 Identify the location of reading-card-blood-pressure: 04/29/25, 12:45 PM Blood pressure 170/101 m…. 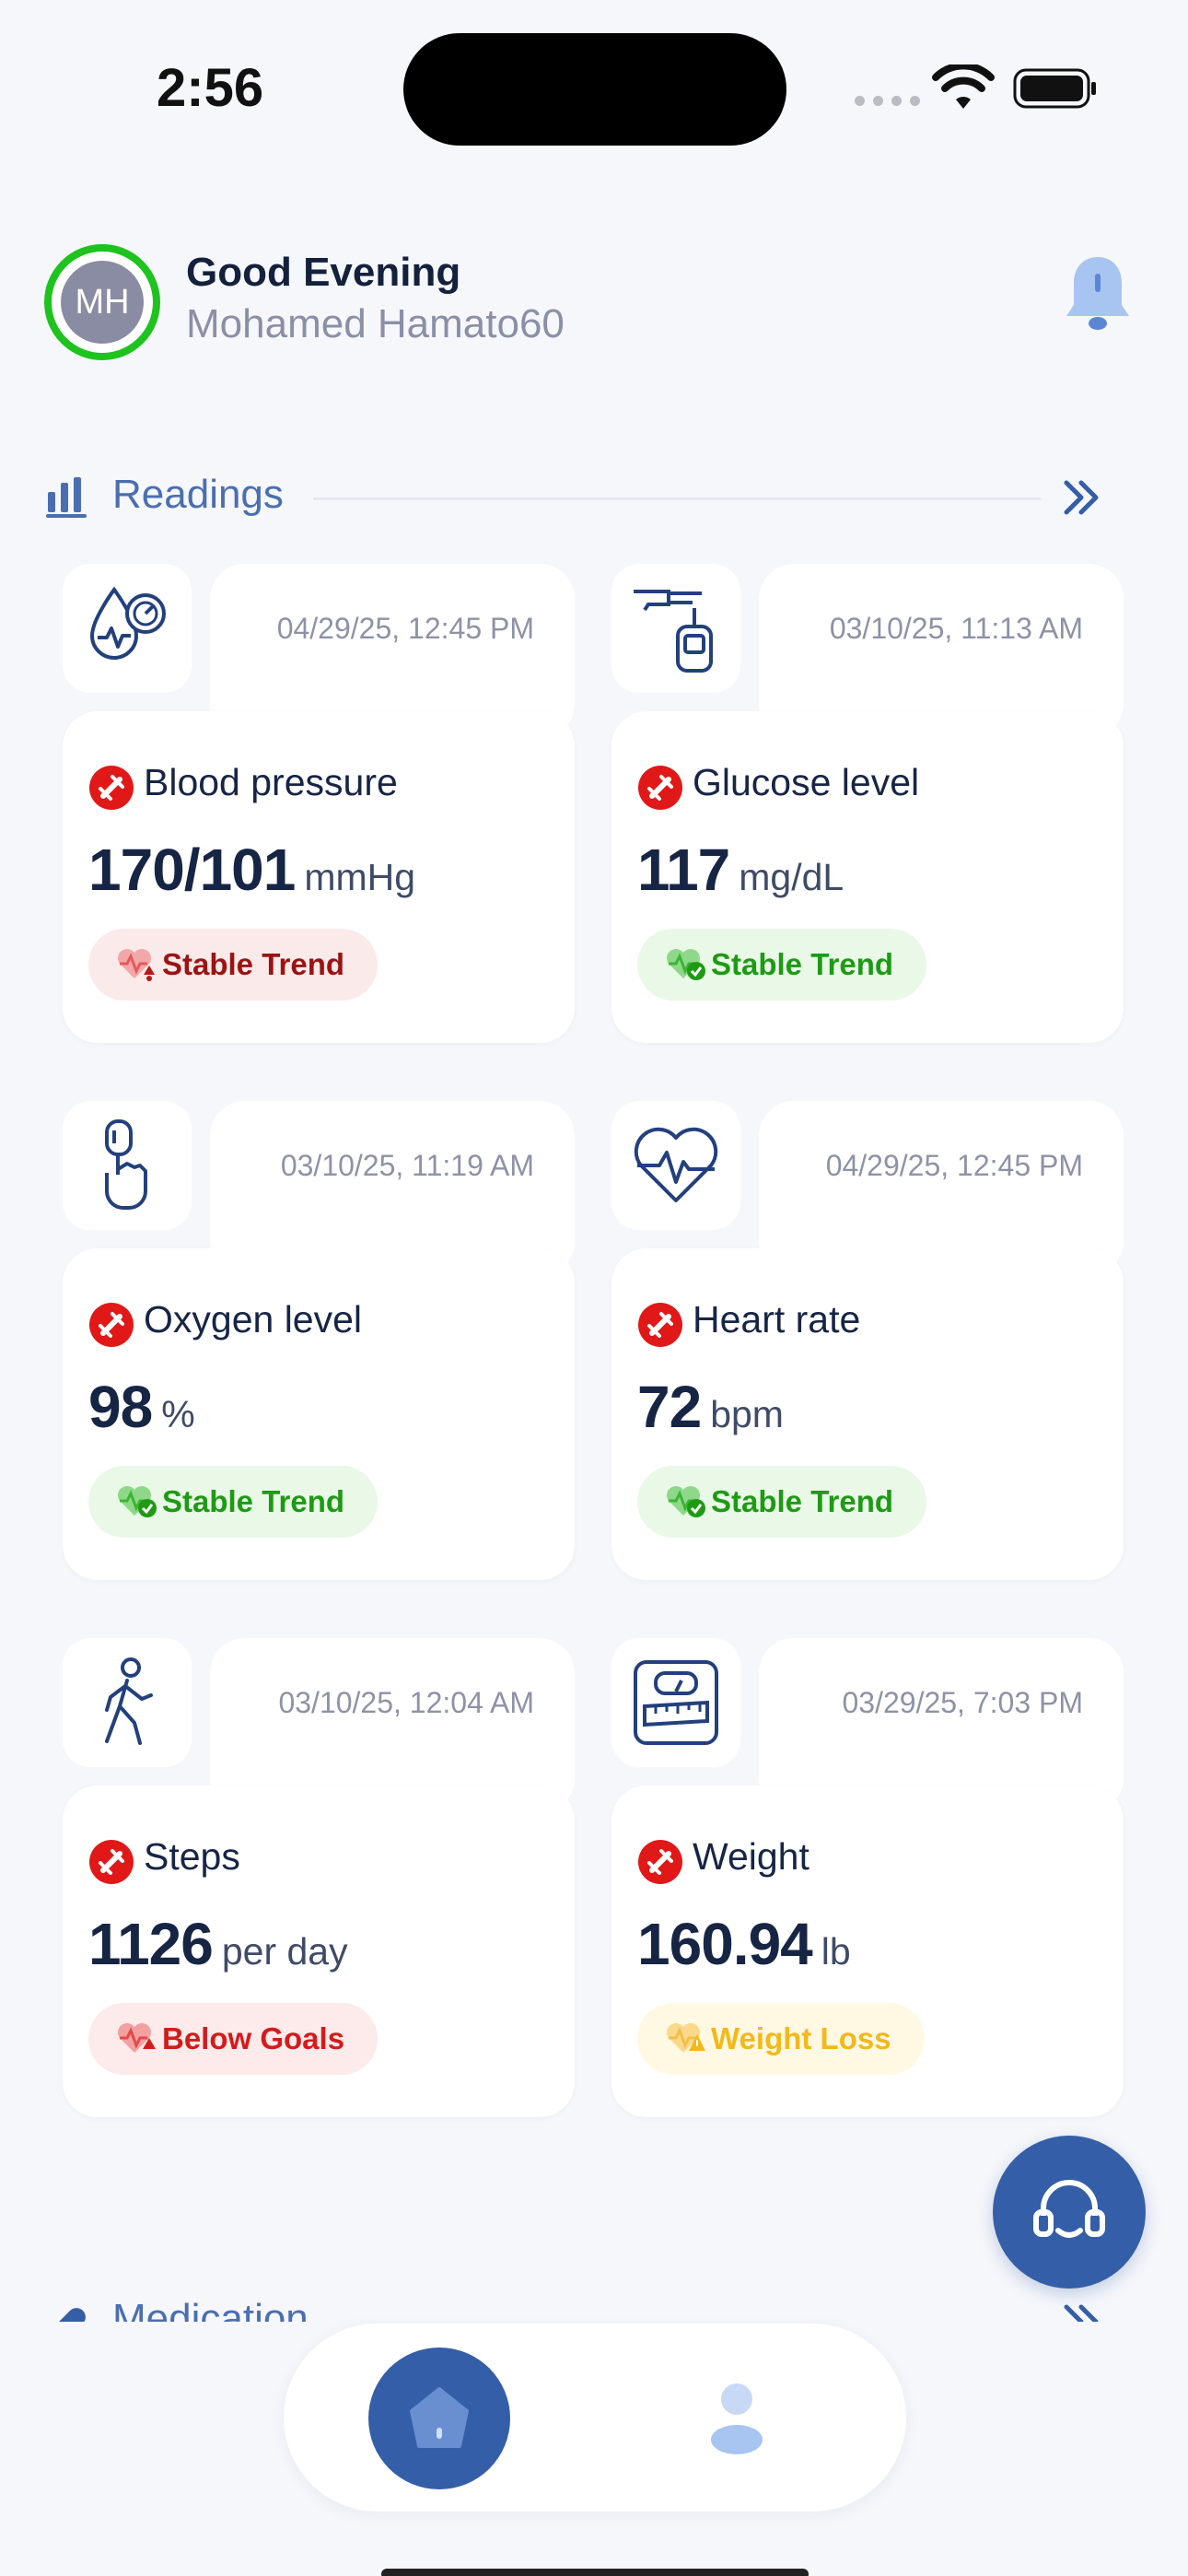
(319, 803).